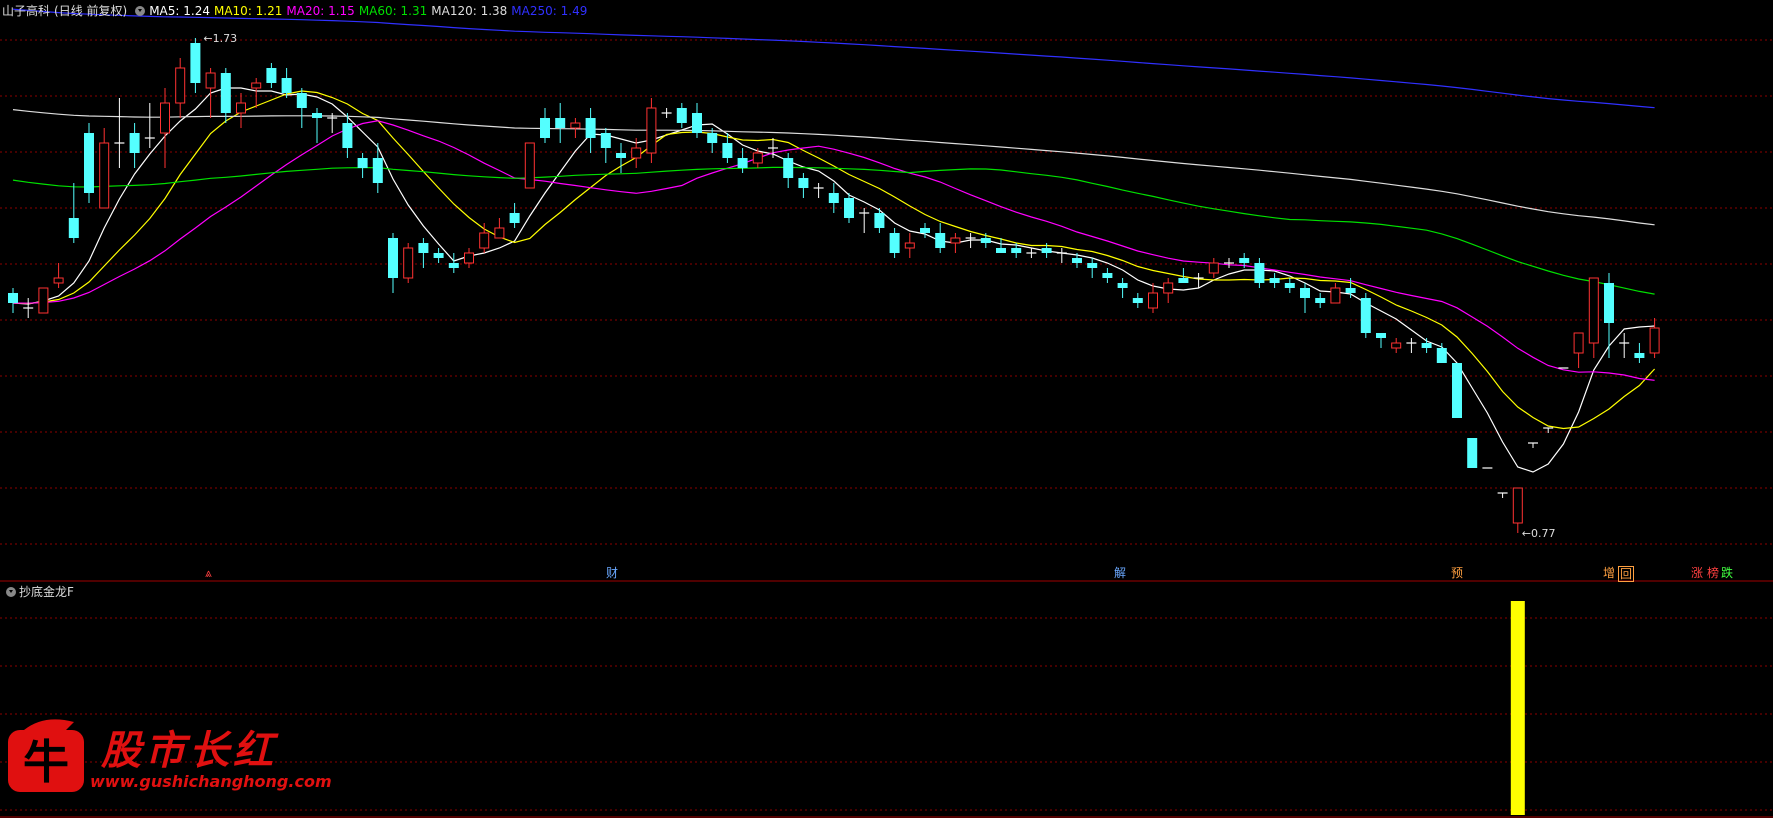  What do you see at coordinates (1457, 573) in the screenshot?
I see `event-marker: 预` at bounding box center [1457, 573].